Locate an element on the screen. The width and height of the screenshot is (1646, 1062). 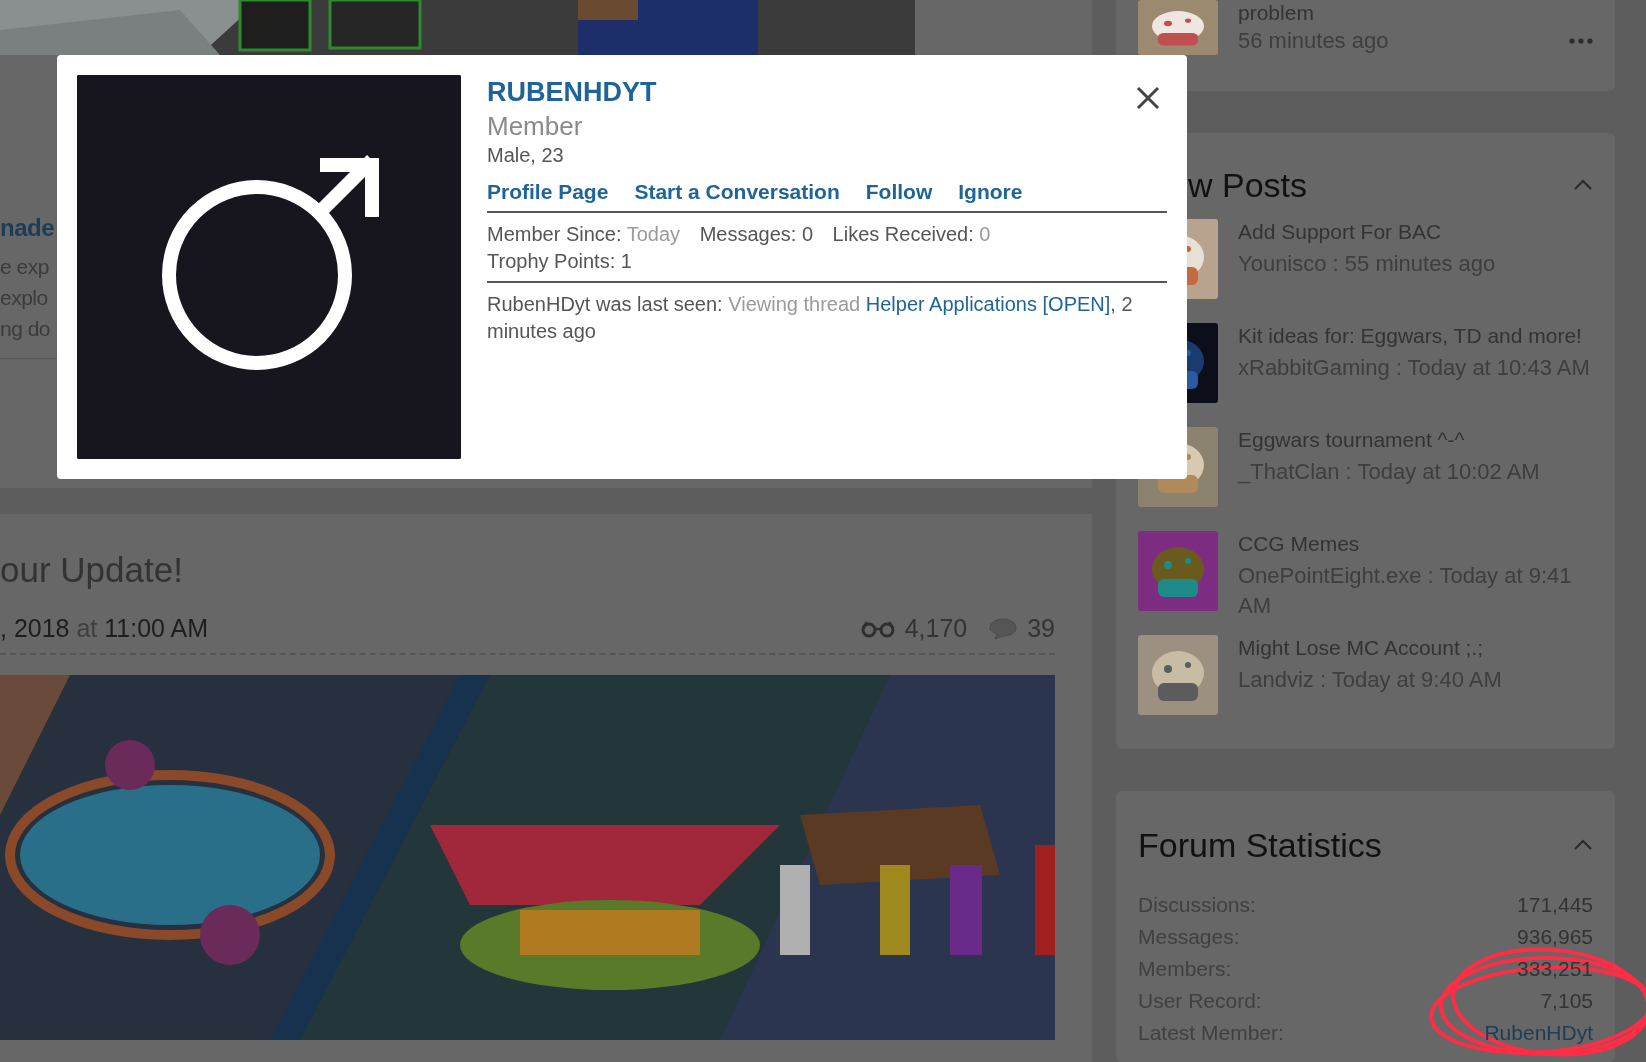
profile-link: Profile Page is located at coordinates (548, 192).